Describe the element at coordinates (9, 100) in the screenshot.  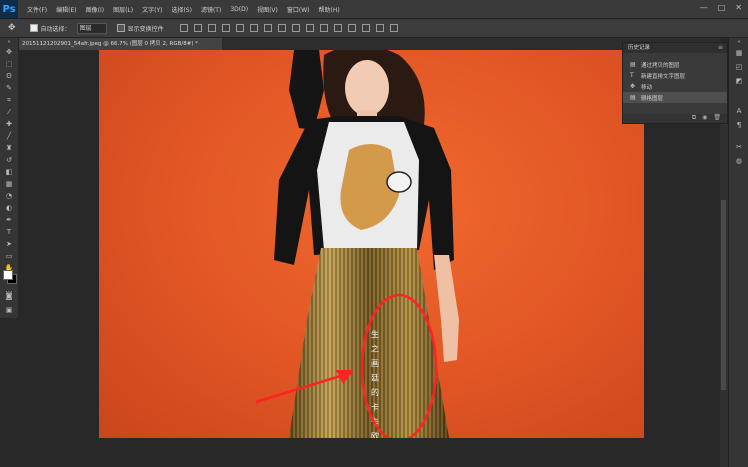
I see `crop-tool-icon: ⌗` at that location.